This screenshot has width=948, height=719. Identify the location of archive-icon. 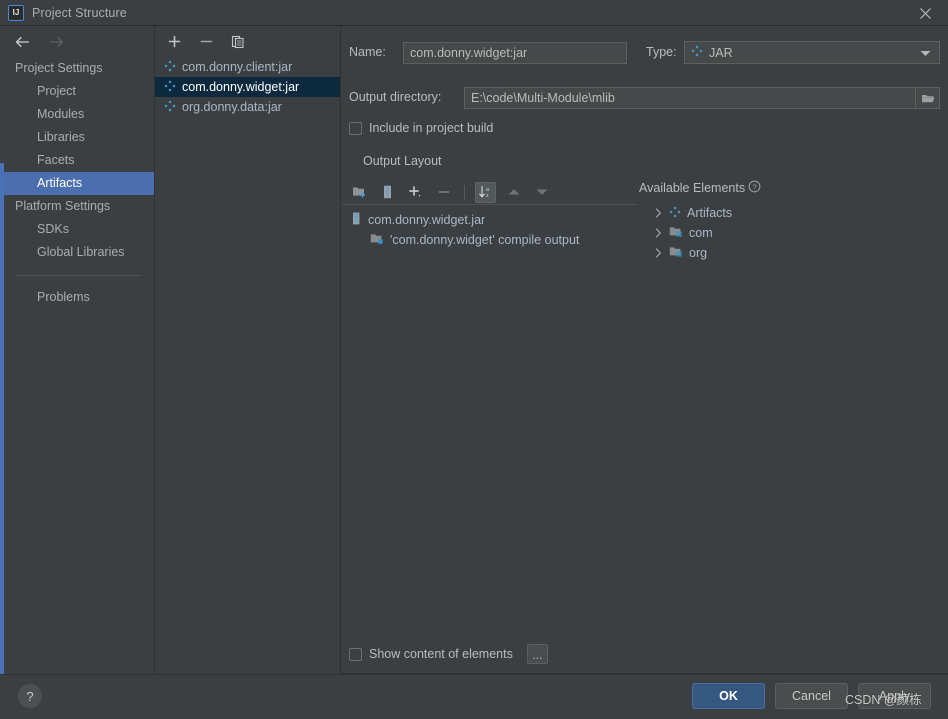
(387, 192).